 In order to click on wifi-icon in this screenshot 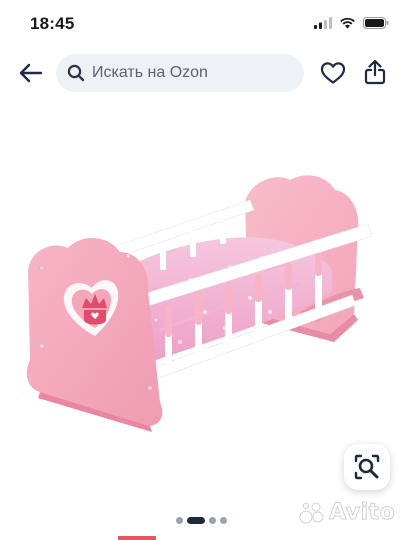, I will do `click(347, 25)`.